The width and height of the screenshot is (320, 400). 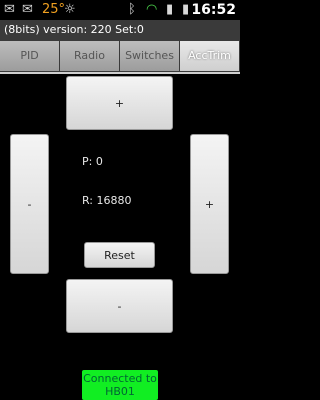 I want to click on tab-pid: PID, so click(x=29, y=56).